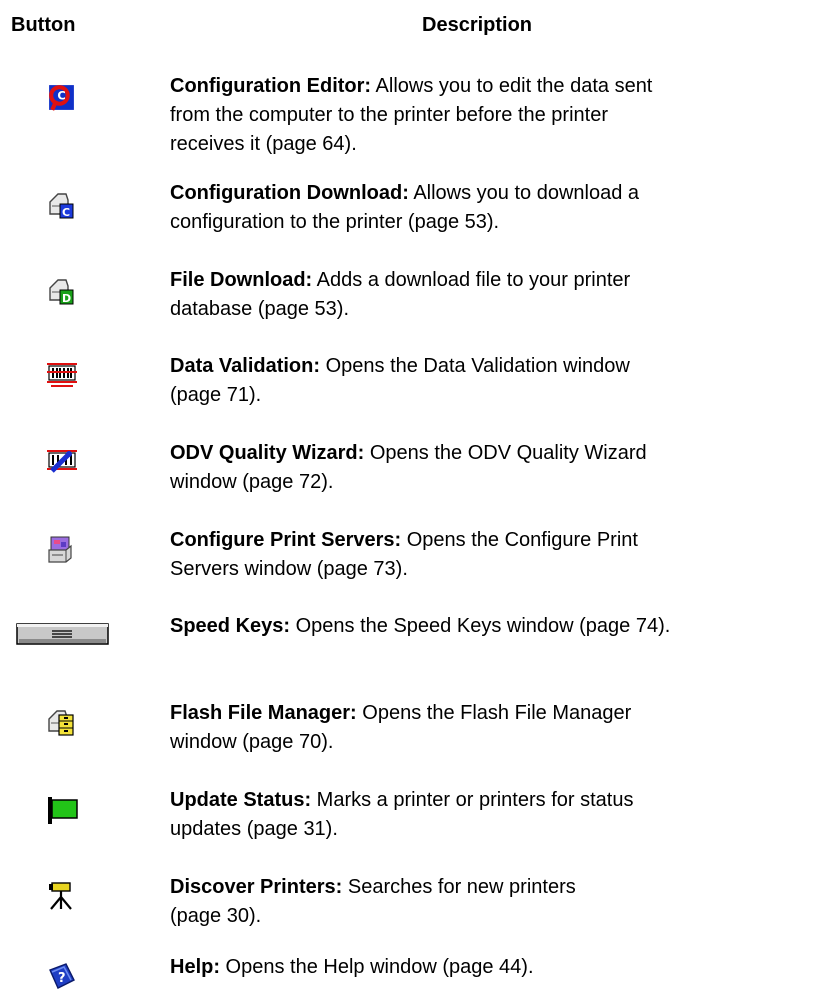 The height and width of the screenshot is (992, 835). What do you see at coordinates (475, 366) in the screenshot?
I see `row-text: Opens the Data Validation window` at bounding box center [475, 366].